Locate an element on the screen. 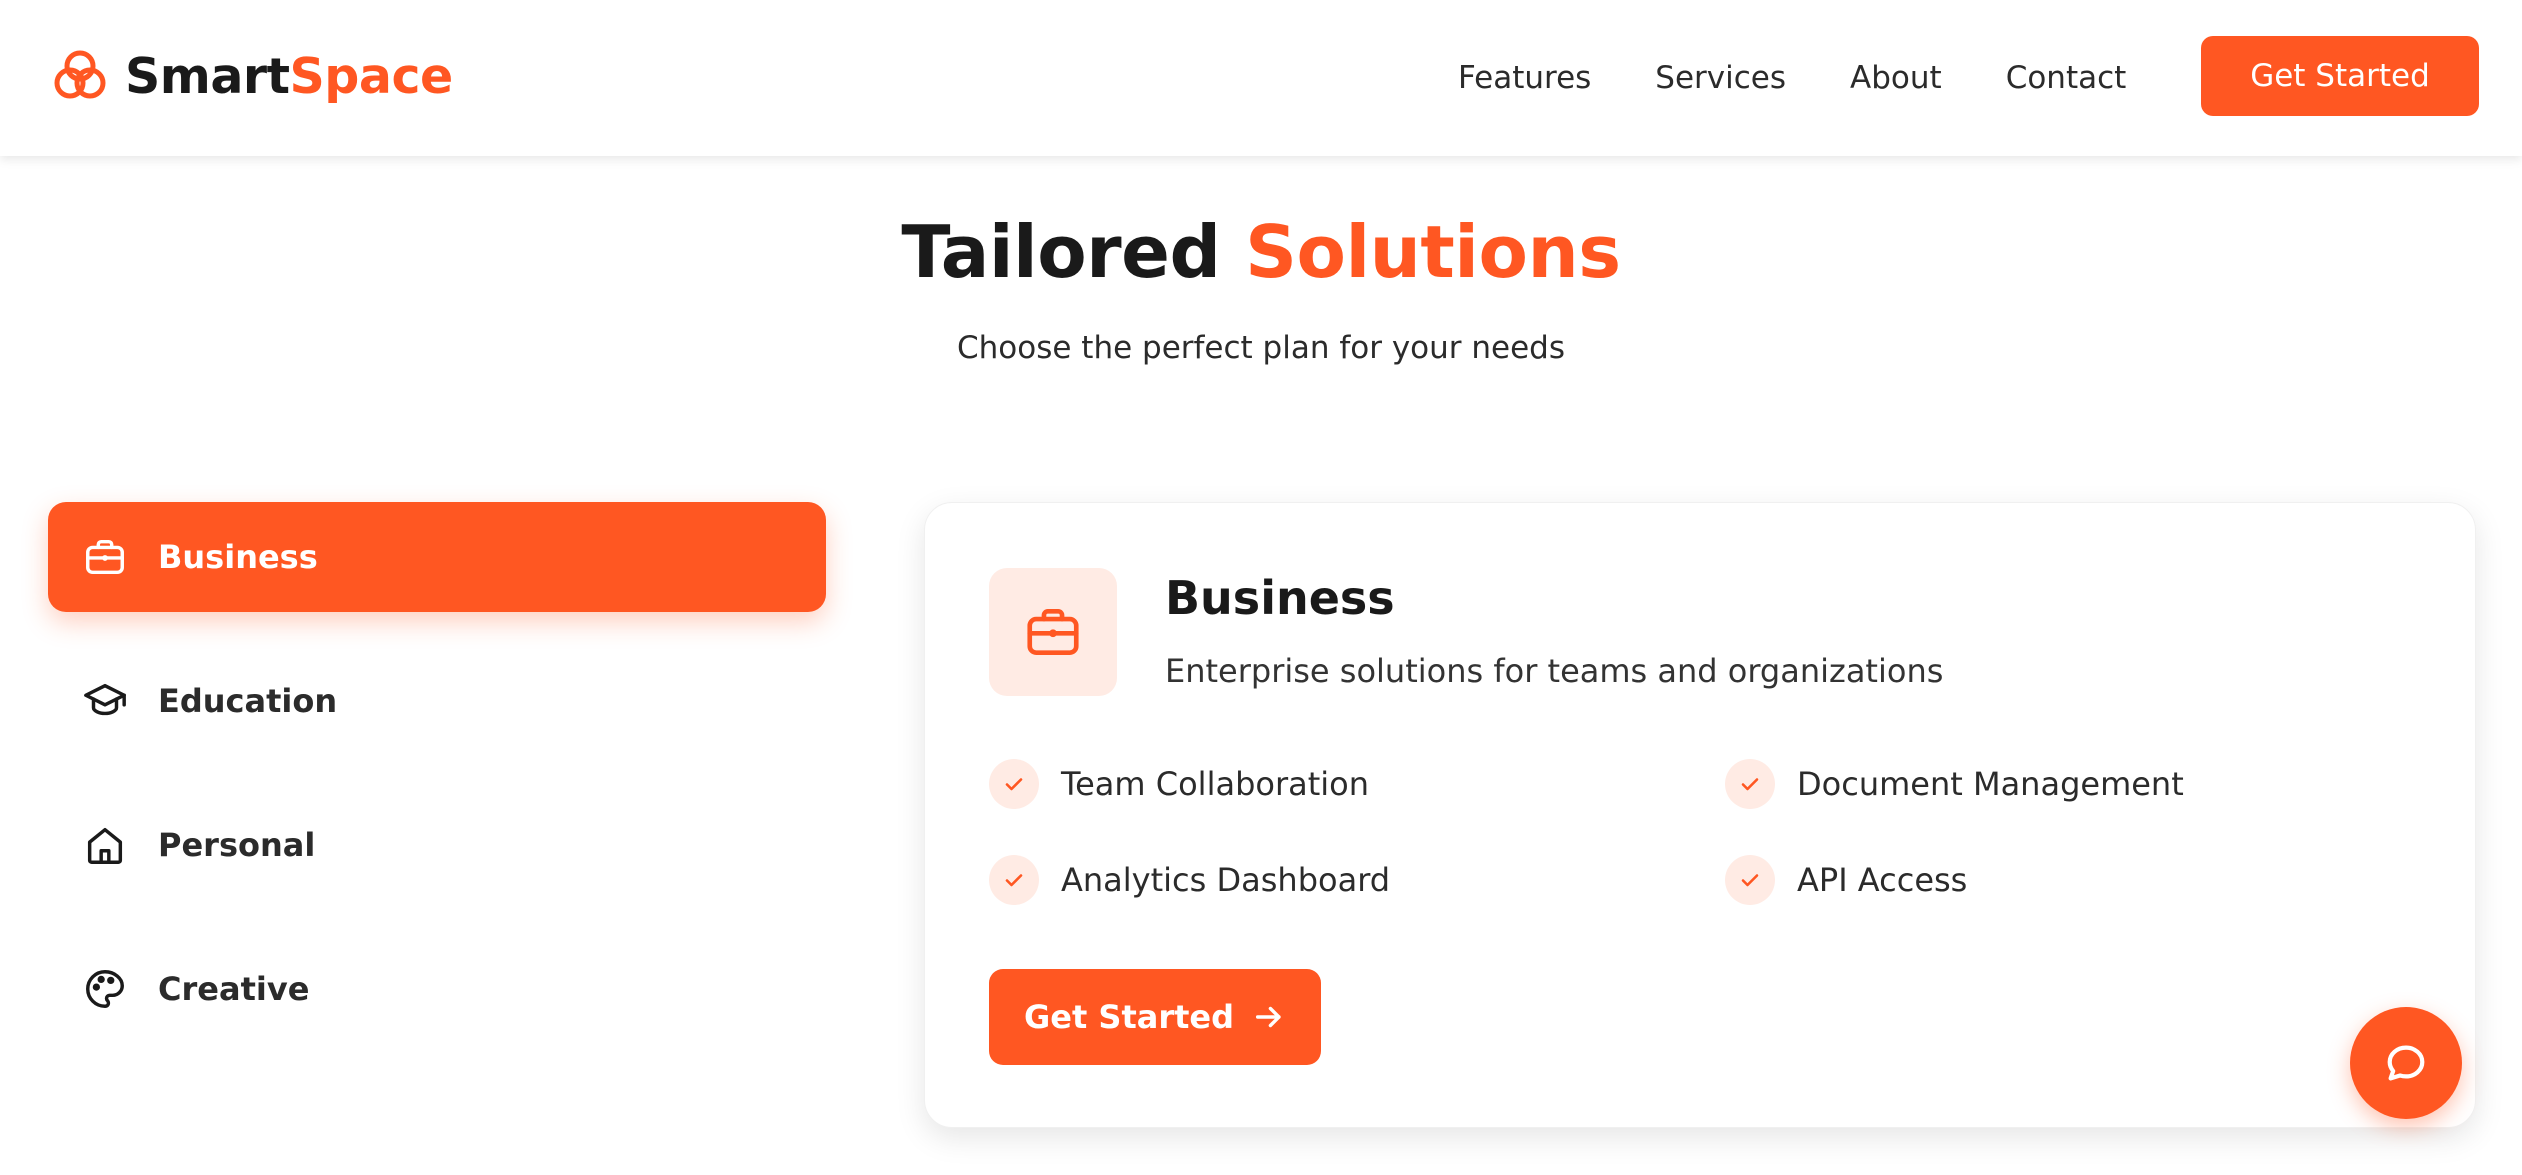 This screenshot has height=1175, width=2522. feature-item: API Access is located at coordinates (1846, 880).